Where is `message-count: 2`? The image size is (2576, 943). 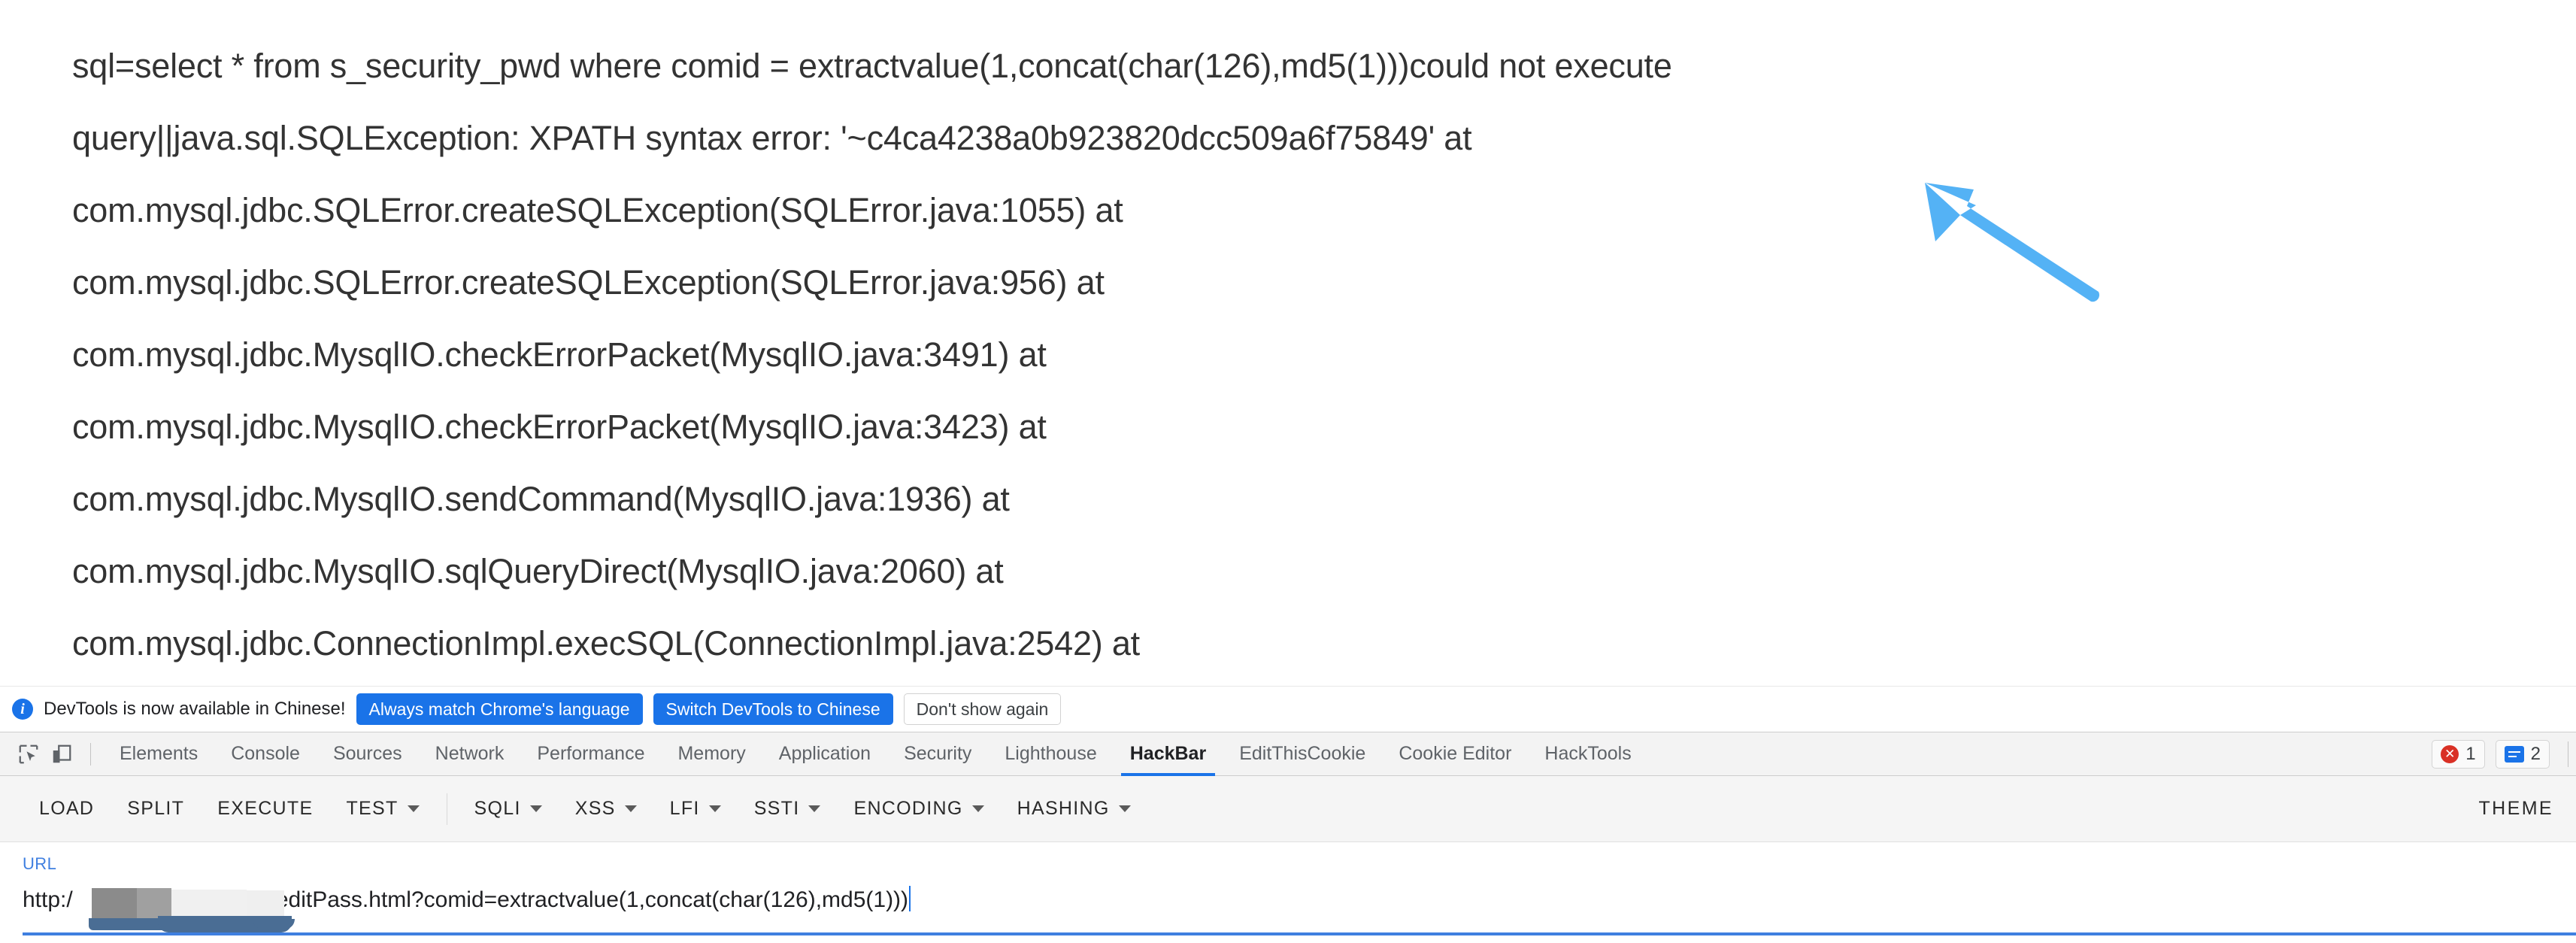 message-count: 2 is located at coordinates (2535, 753).